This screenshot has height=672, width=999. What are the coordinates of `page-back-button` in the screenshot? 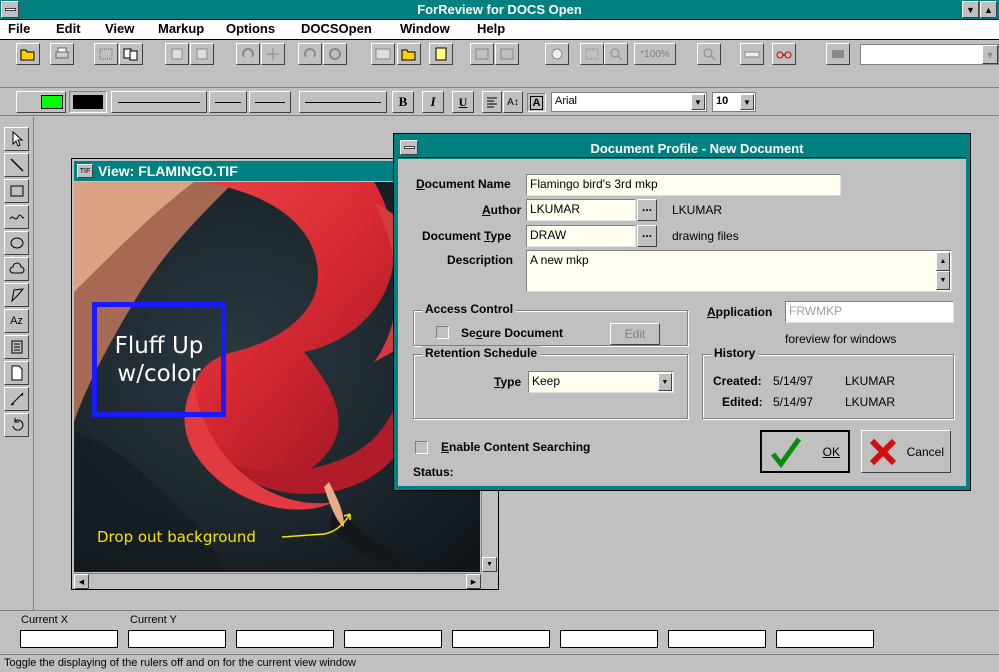 It's located at (177, 54).